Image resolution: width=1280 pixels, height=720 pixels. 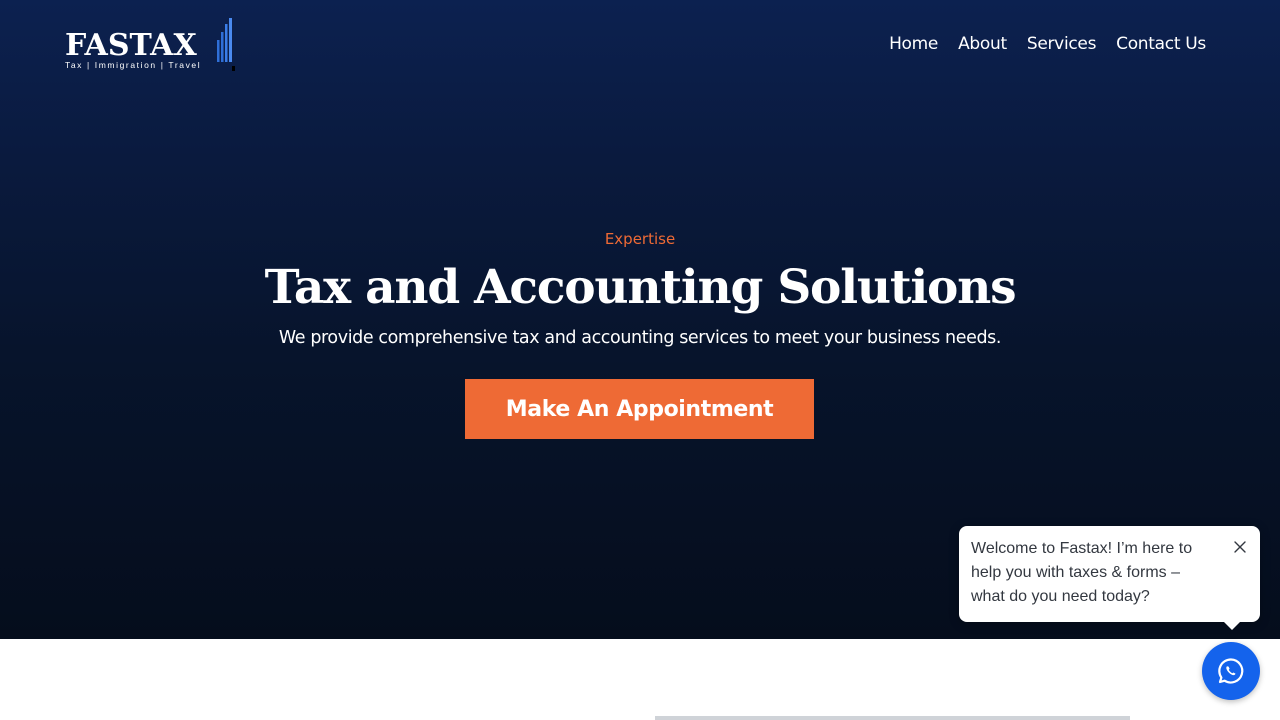 I want to click on whatsapp-icon, so click(x=1231, y=671).